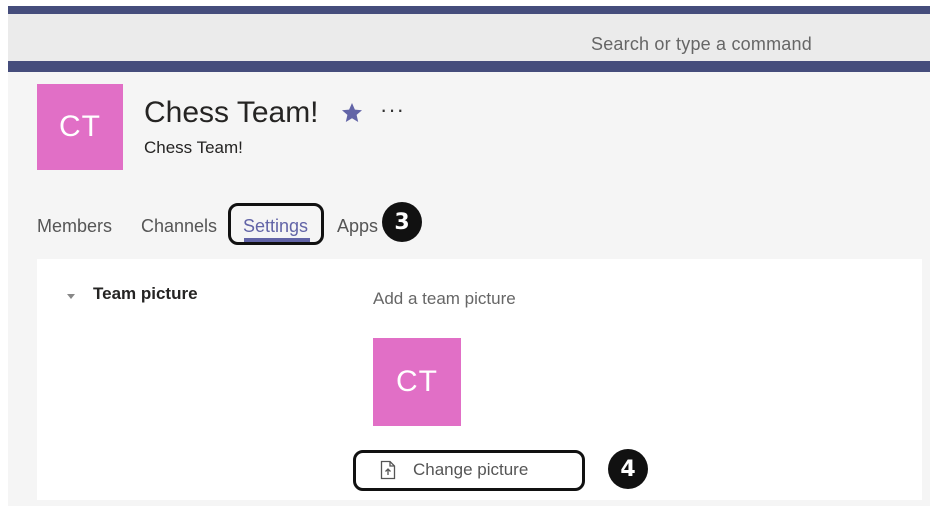 This screenshot has width=930, height=506. I want to click on step-4-callout: 4, so click(628, 469).